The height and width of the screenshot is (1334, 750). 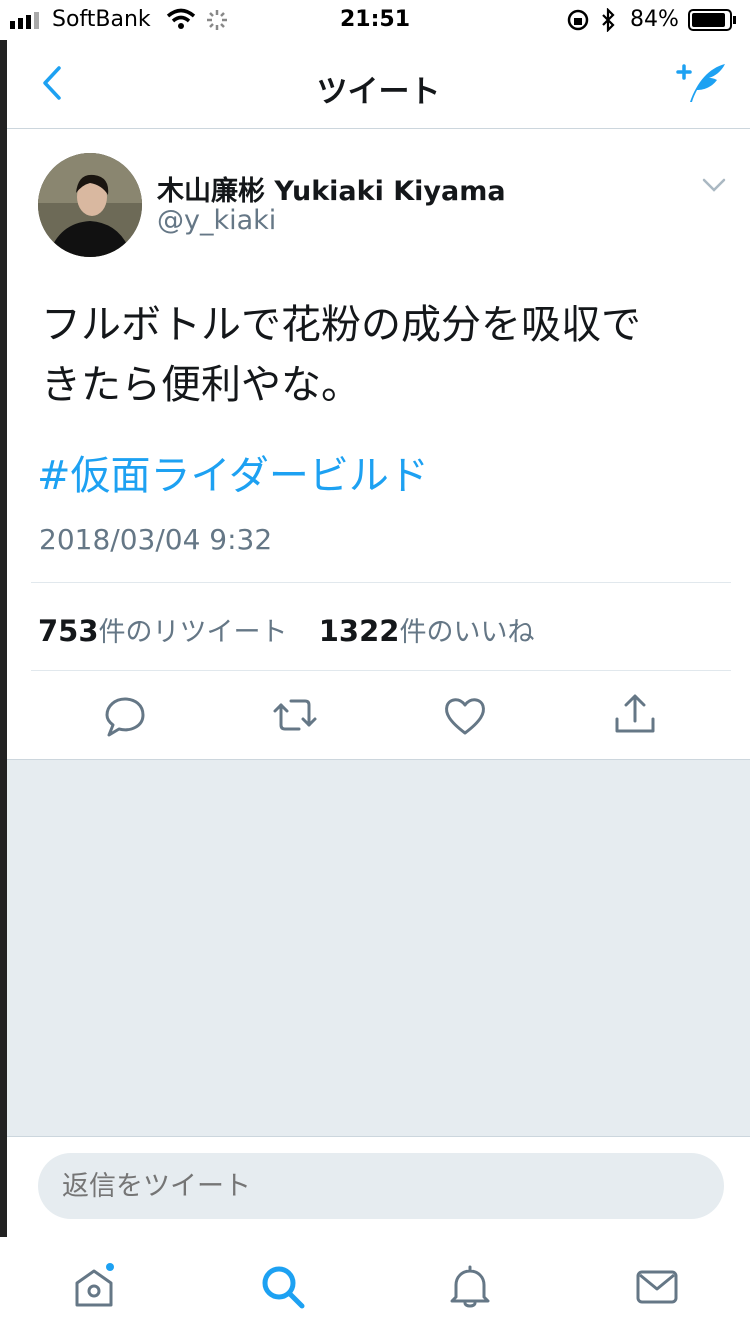 What do you see at coordinates (359, 631) in the screenshot?
I see `like-count: 1322` at bounding box center [359, 631].